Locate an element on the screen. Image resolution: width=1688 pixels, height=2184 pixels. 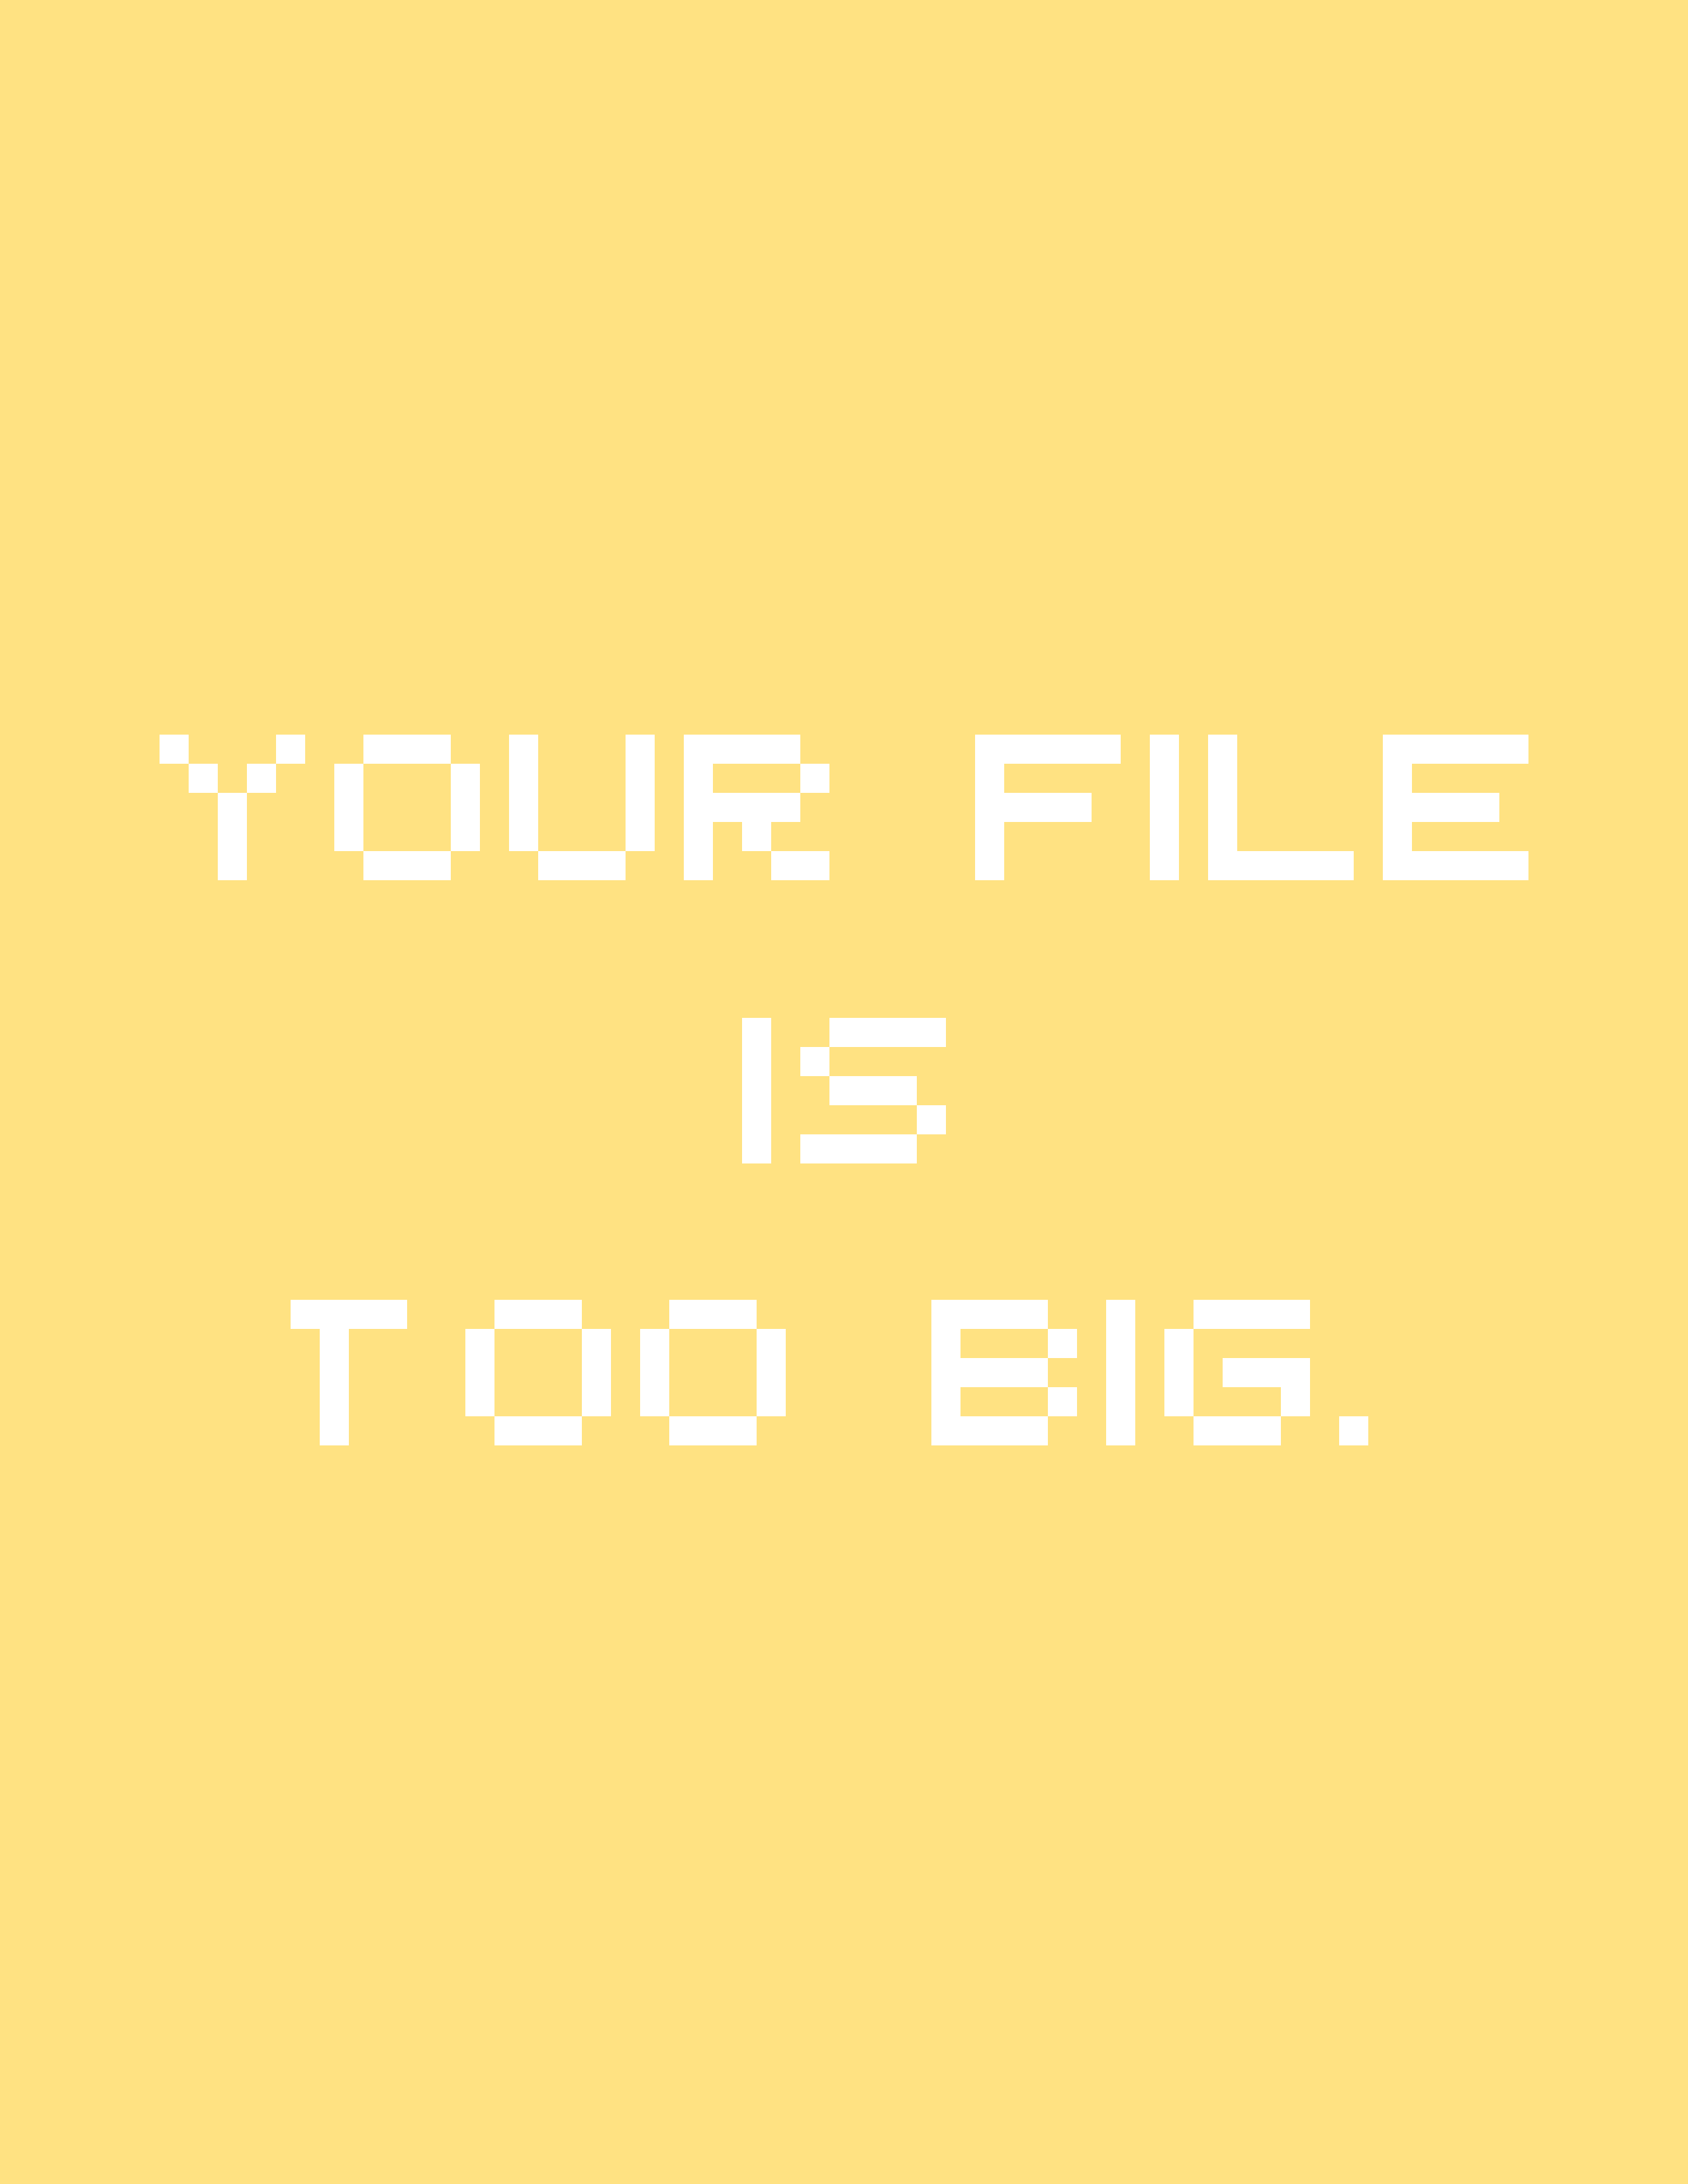
glyph-e is located at coordinates (1455, 808).